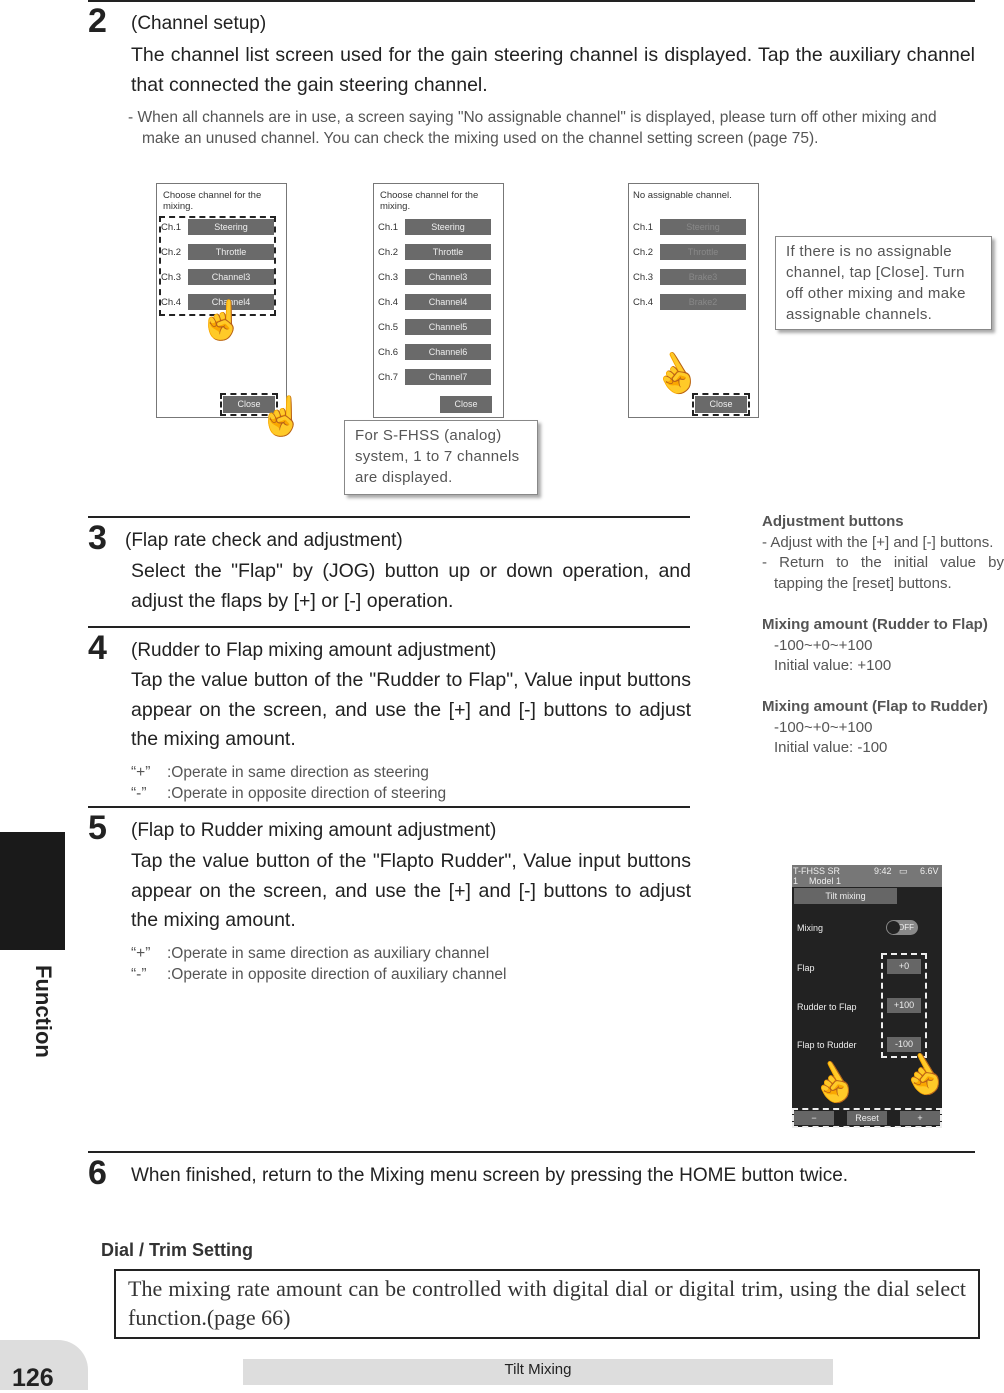  I want to click on channel-label: Ch.5, so click(388, 327).